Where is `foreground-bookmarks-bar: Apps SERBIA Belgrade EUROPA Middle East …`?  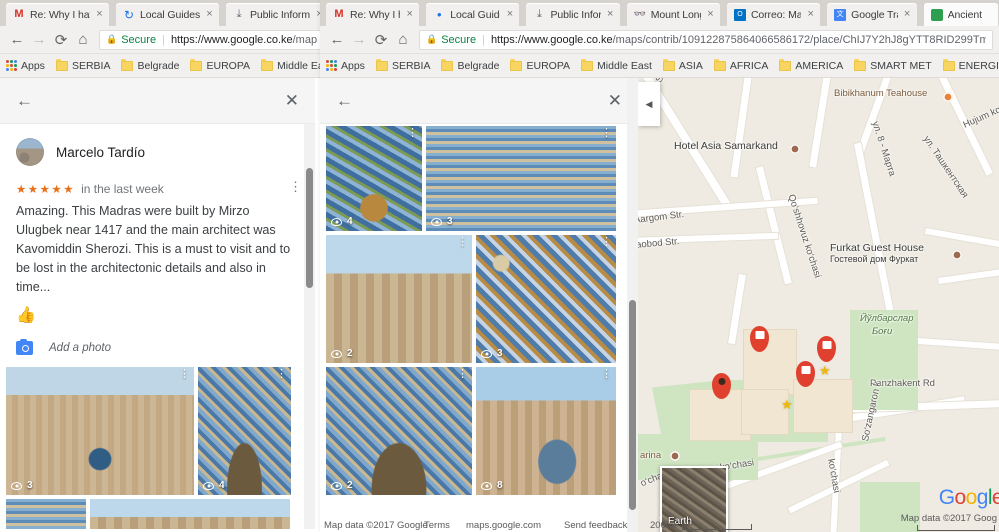
foreground-bookmarks-bar: Apps SERBIA Belgrade EUROPA Middle East … is located at coordinates (659, 66).